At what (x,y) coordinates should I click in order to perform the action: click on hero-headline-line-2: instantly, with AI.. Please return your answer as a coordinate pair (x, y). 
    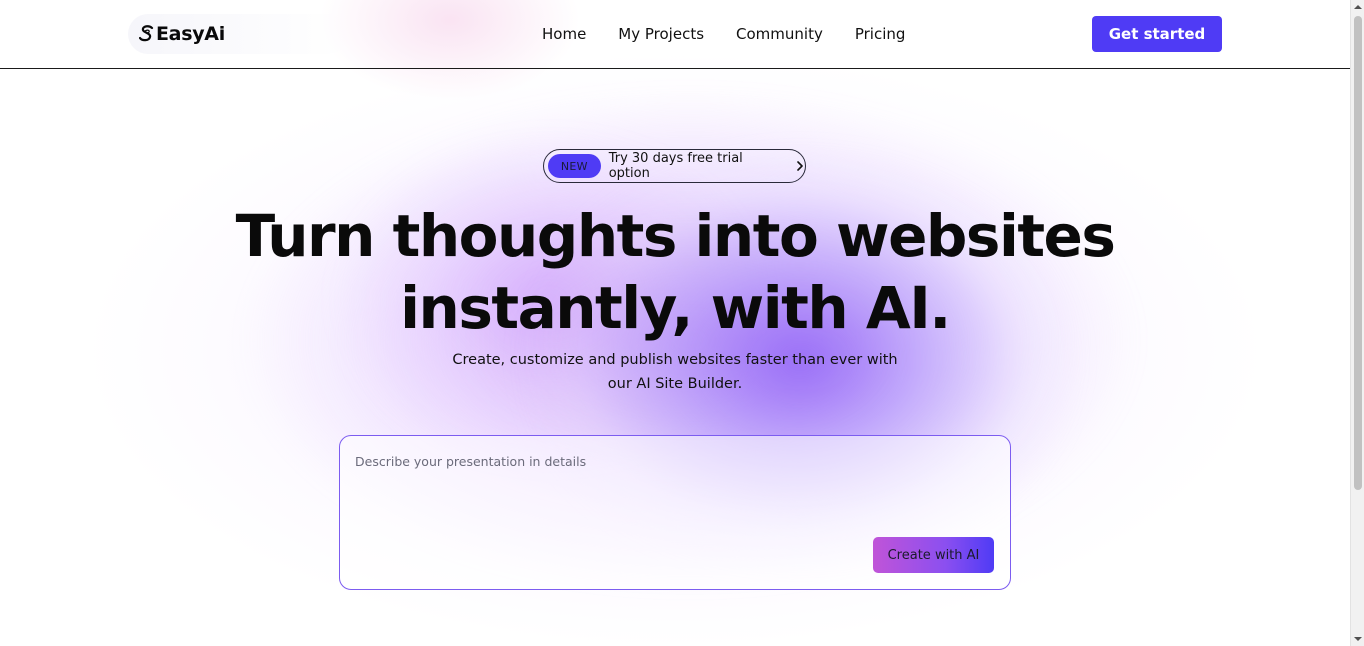
    Looking at the image, I should click on (675, 308).